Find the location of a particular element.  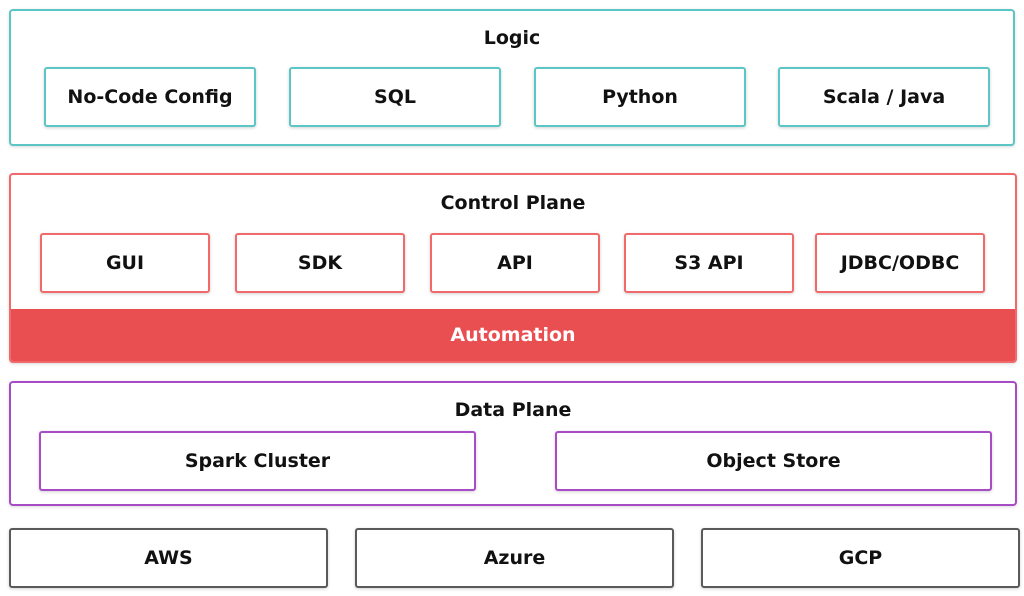

control-api: API is located at coordinates (515, 263).